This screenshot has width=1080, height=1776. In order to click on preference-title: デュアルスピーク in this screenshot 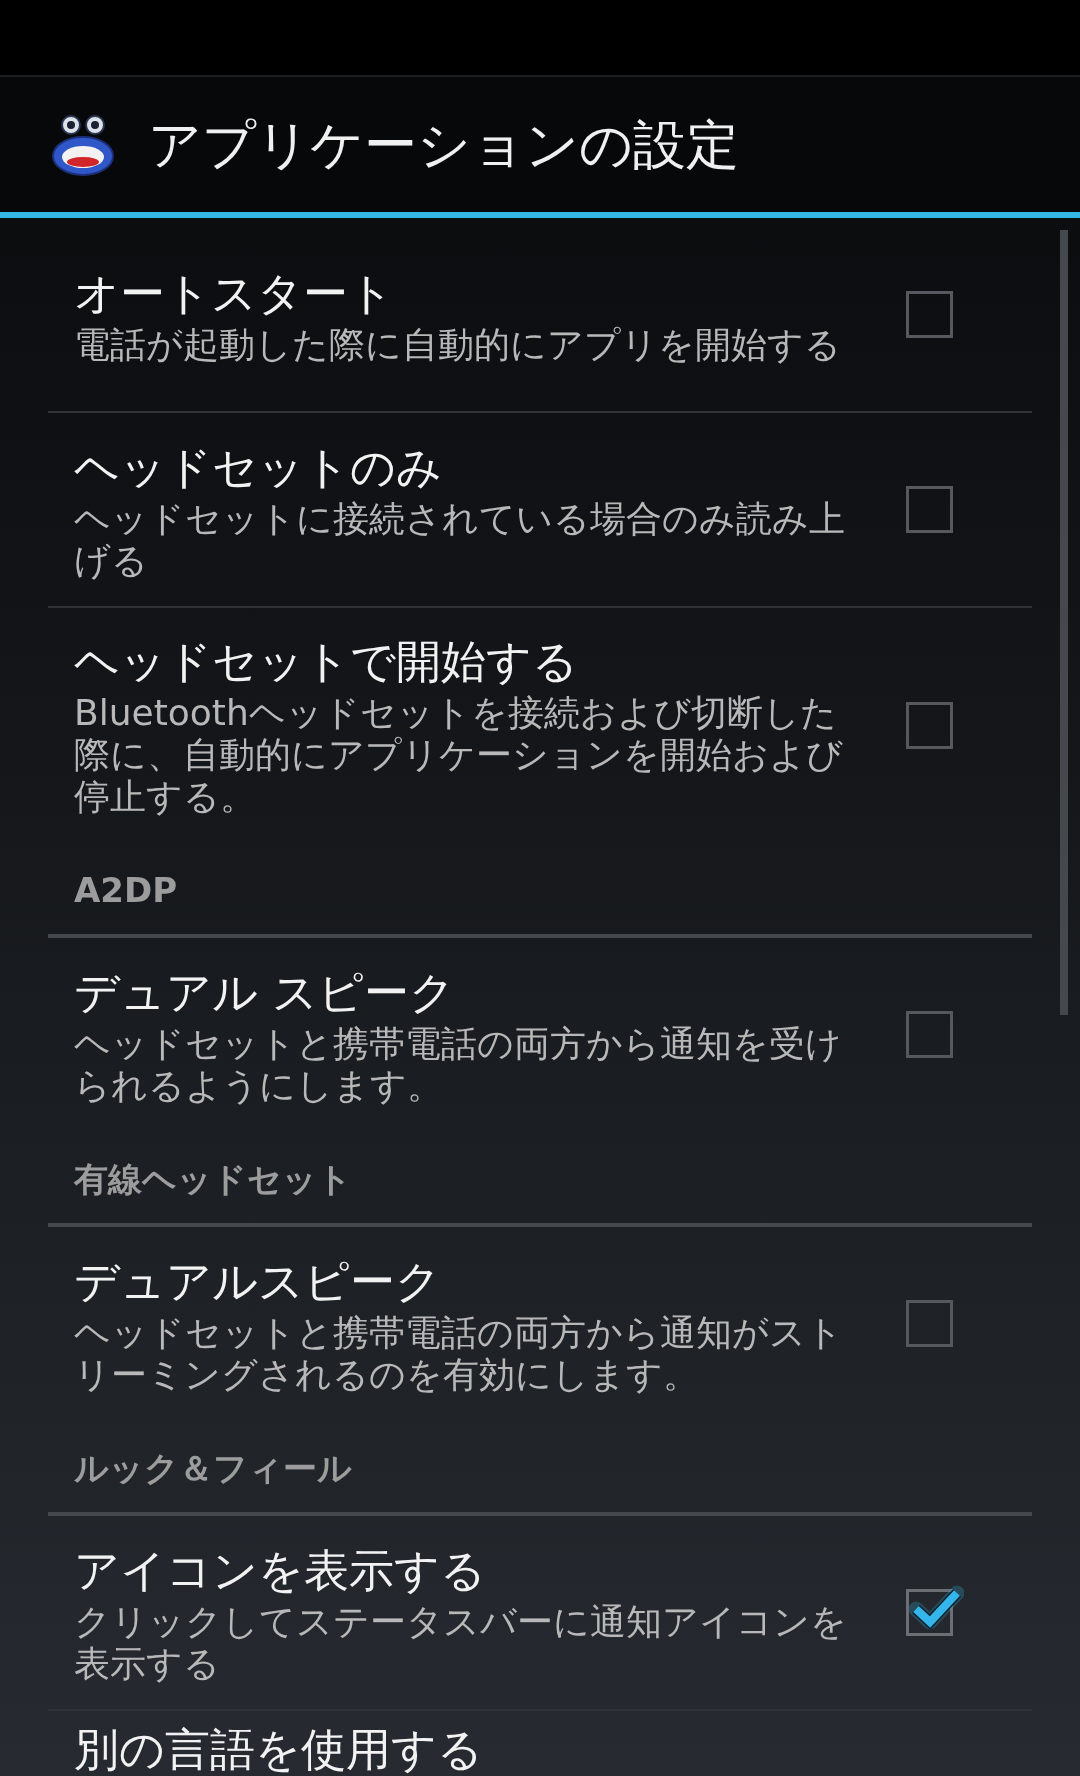, I will do `click(257, 1281)`.